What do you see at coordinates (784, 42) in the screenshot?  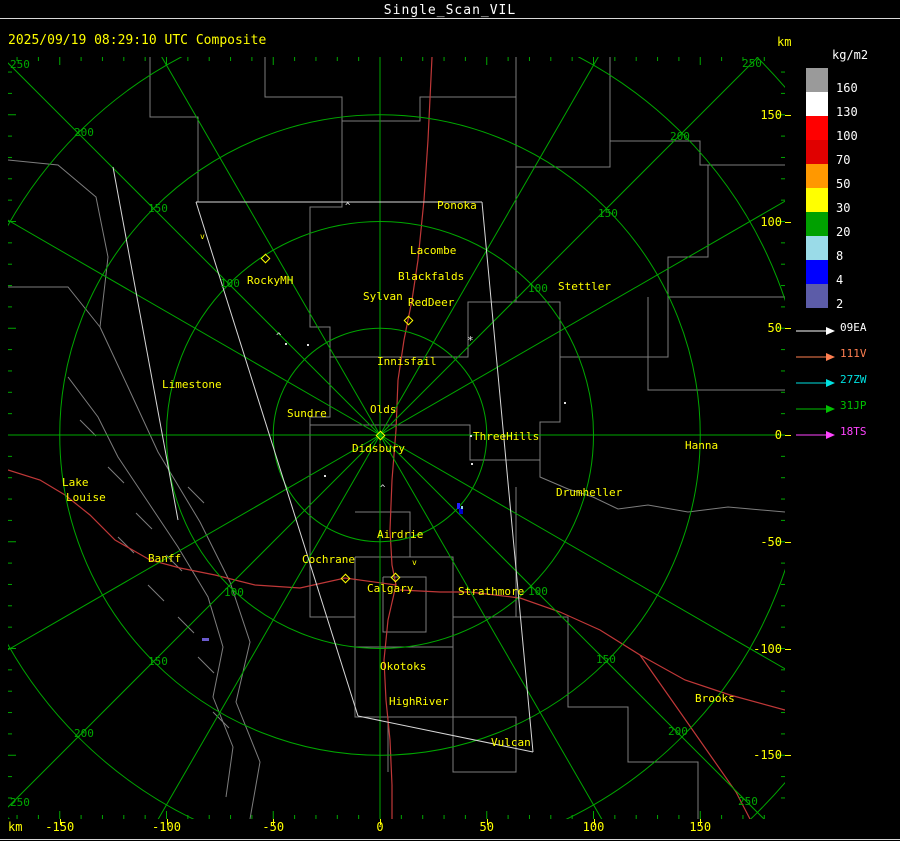 I see `top-axis-unit-label: km` at bounding box center [784, 42].